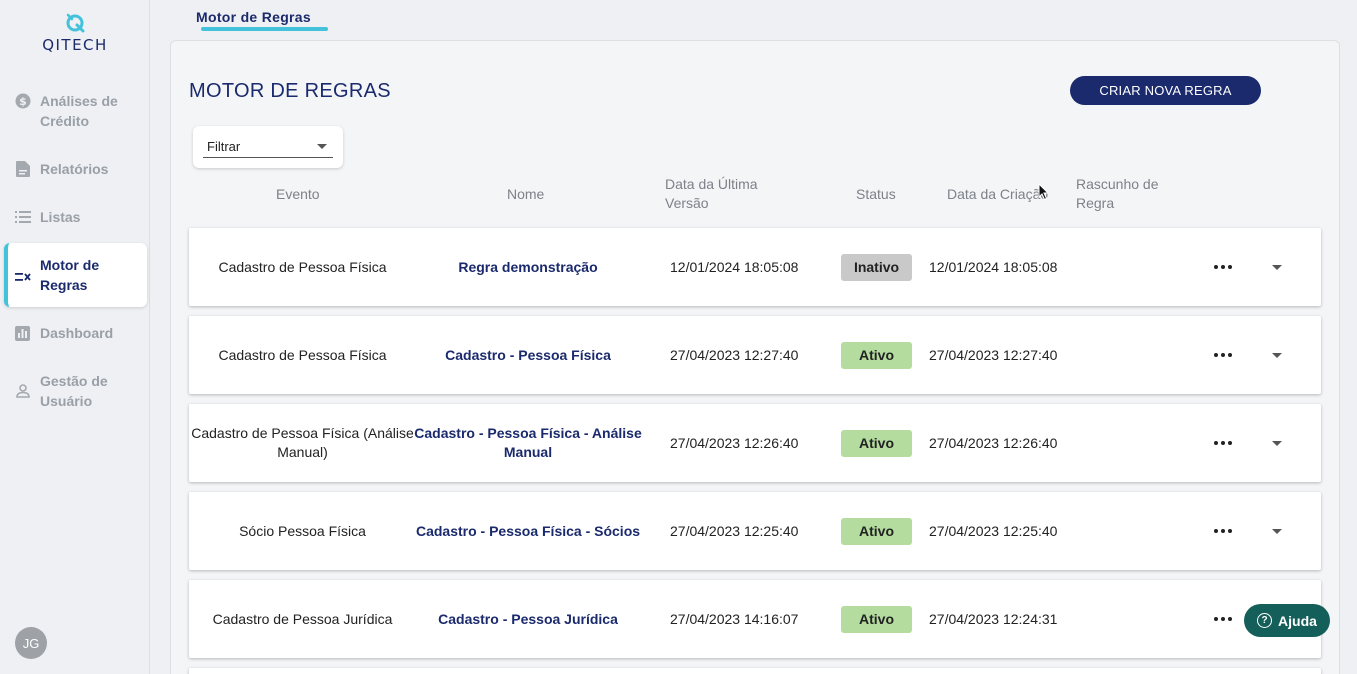  I want to click on sidebar-item-label: Listas, so click(60, 217).